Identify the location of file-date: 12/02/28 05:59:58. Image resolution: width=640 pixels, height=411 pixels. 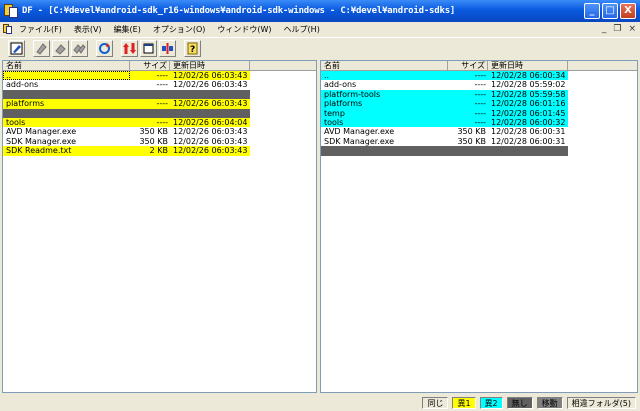
(528, 94).